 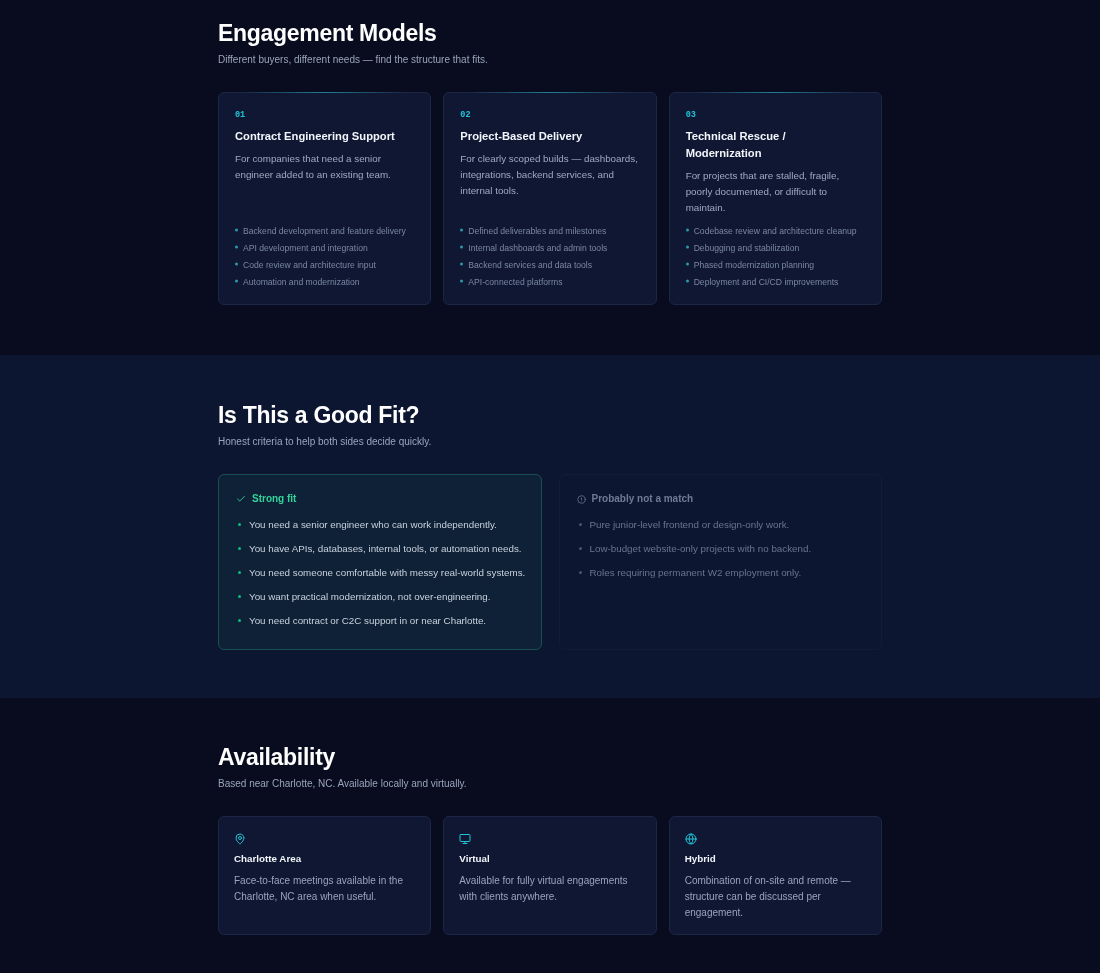 I want to click on card-title: Charlotte Area, so click(x=268, y=859).